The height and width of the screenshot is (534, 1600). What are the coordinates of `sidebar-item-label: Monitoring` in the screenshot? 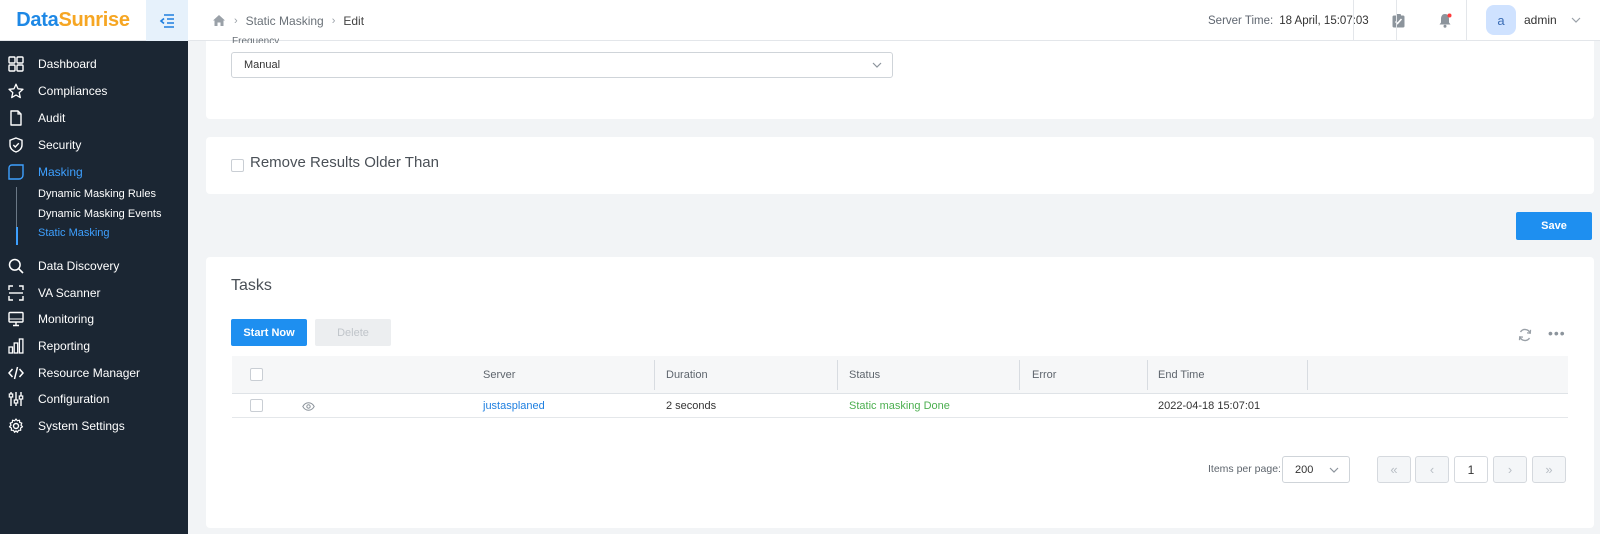 It's located at (66, 319).